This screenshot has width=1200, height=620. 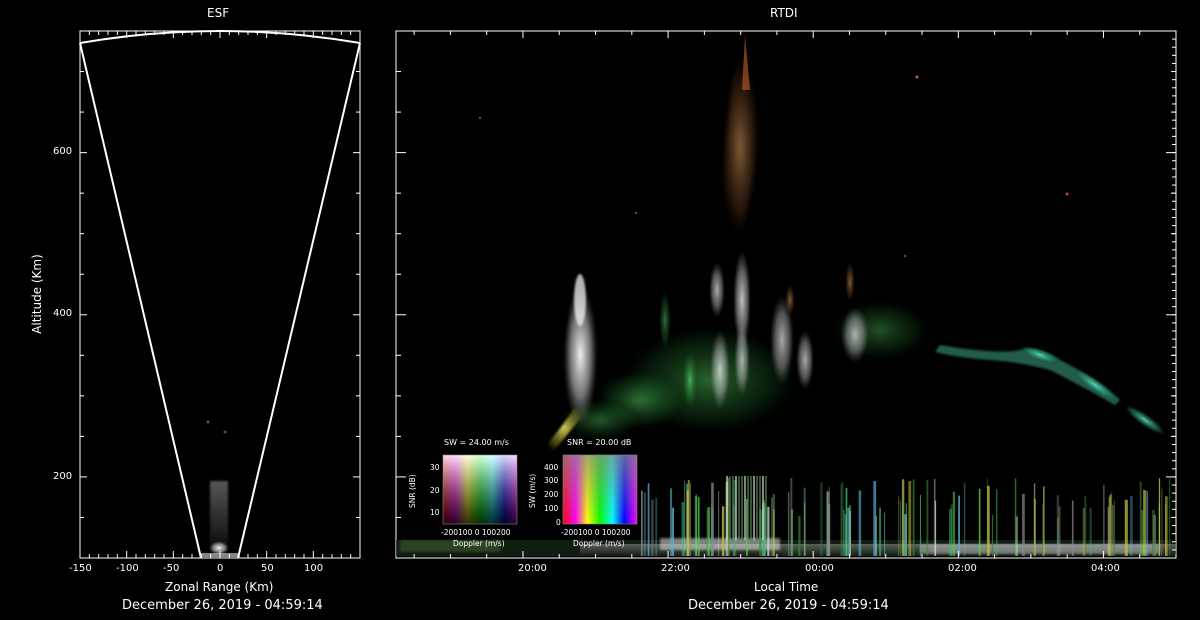 What do you see at coordinates (37, 294) in the screenshot?
I see `esf-ylabel: Altitude (Km)` at bounding box center [37, 294].